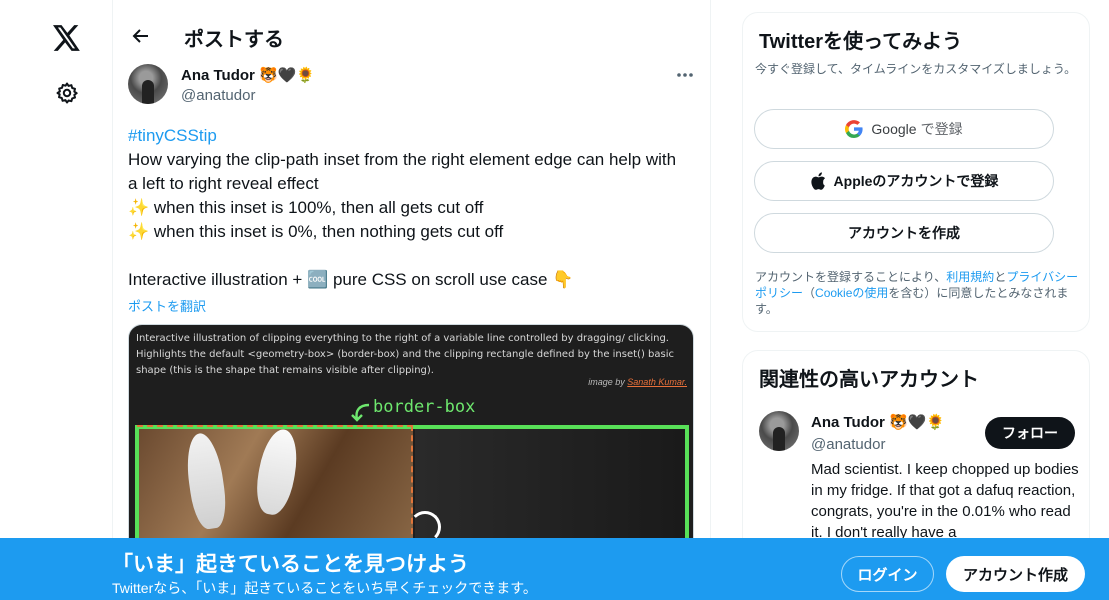 Image resolution: width=1109 pixels, height=600 pixels. What do you see at coordinates (167, 305) in the screenshot?
I see `translate-link: ポストを翻訳` at bounding box center [167, 305].